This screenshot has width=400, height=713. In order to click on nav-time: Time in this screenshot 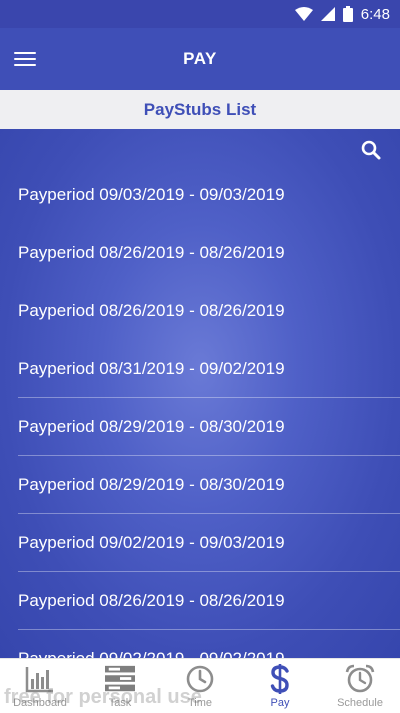, I will do `click(200, 686)`.